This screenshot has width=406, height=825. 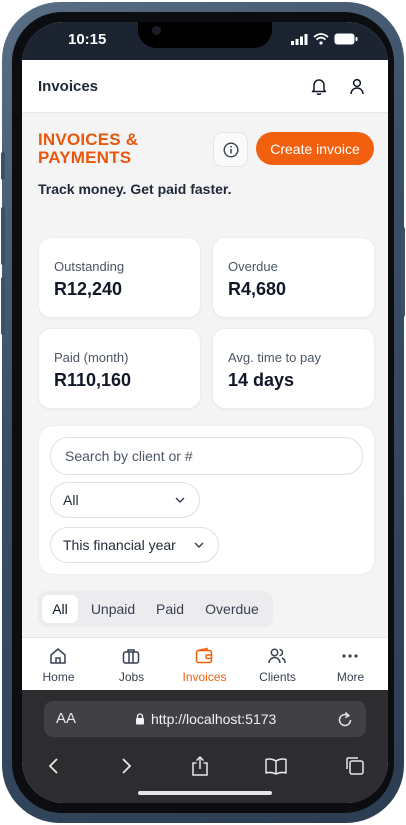 I want to click on info-icon, so click(x=230, y=149).